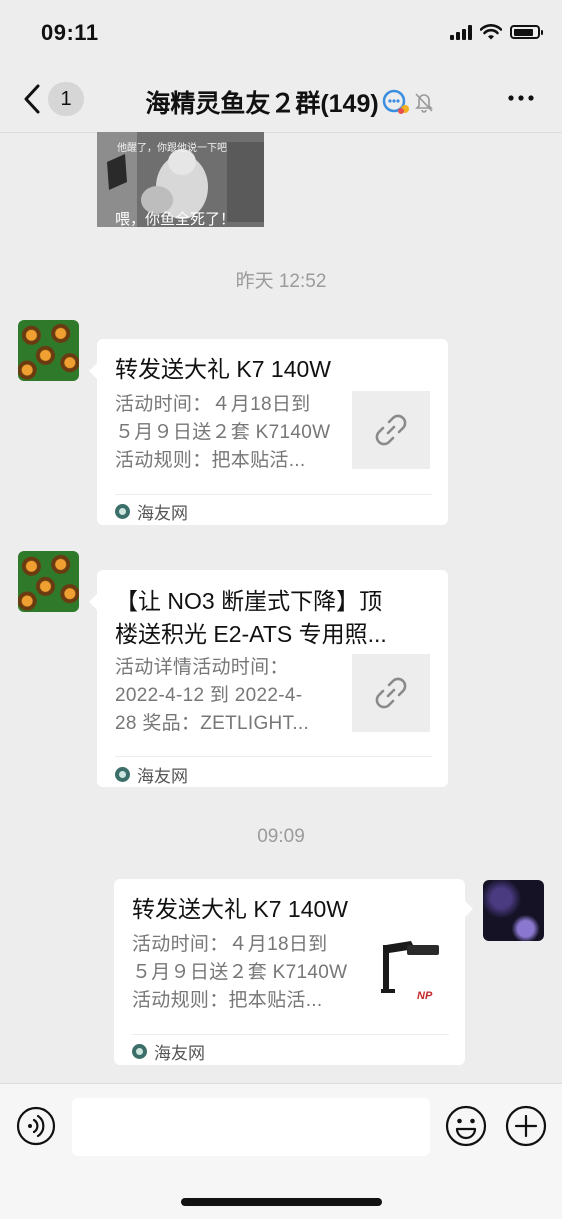 This screenshot has height=1219, width=562. Describe the element at coordinates (425, 996) in the screenshot. I see `product-brand-label: NP` at that location.